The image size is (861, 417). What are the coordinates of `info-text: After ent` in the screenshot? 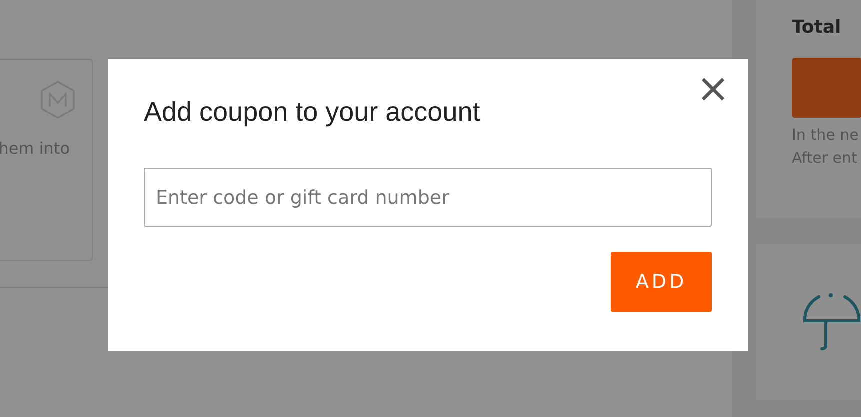 It's located at (825, 158).